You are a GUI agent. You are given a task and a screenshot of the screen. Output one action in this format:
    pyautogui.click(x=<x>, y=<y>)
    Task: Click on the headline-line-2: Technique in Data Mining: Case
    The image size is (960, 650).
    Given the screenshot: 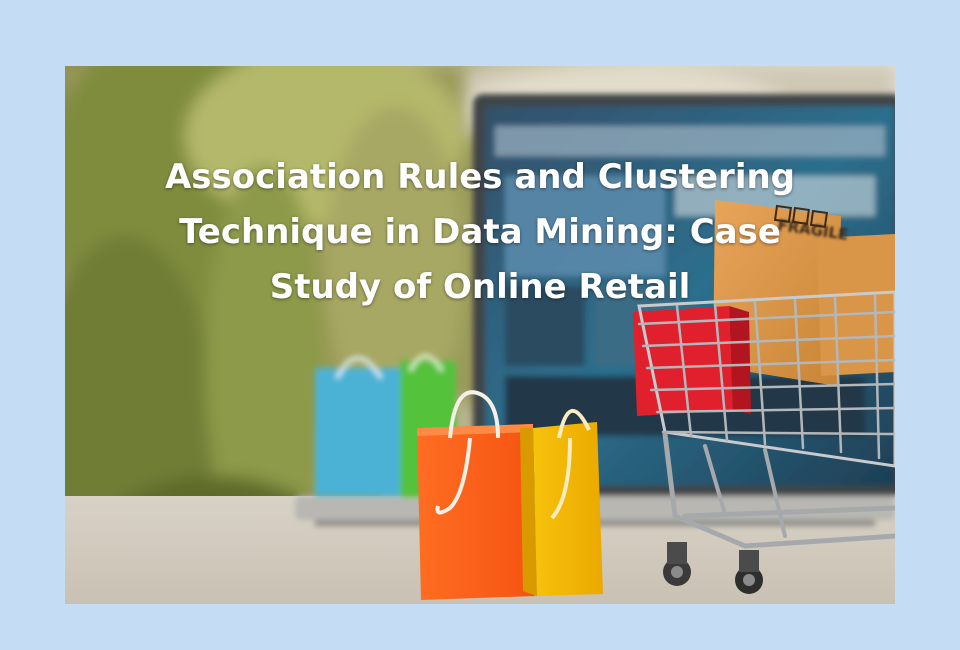 What is the action you would take?
    pyautogui.click(x=480, y=232)
    